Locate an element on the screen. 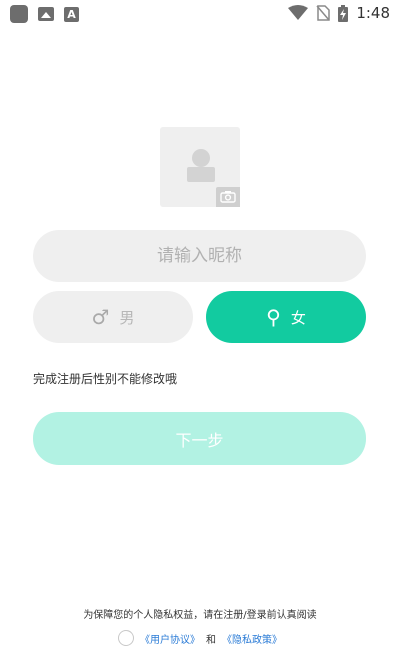 This screenshot has width=400, height=658. image-notification-icon is located at coordinates (46, 14).